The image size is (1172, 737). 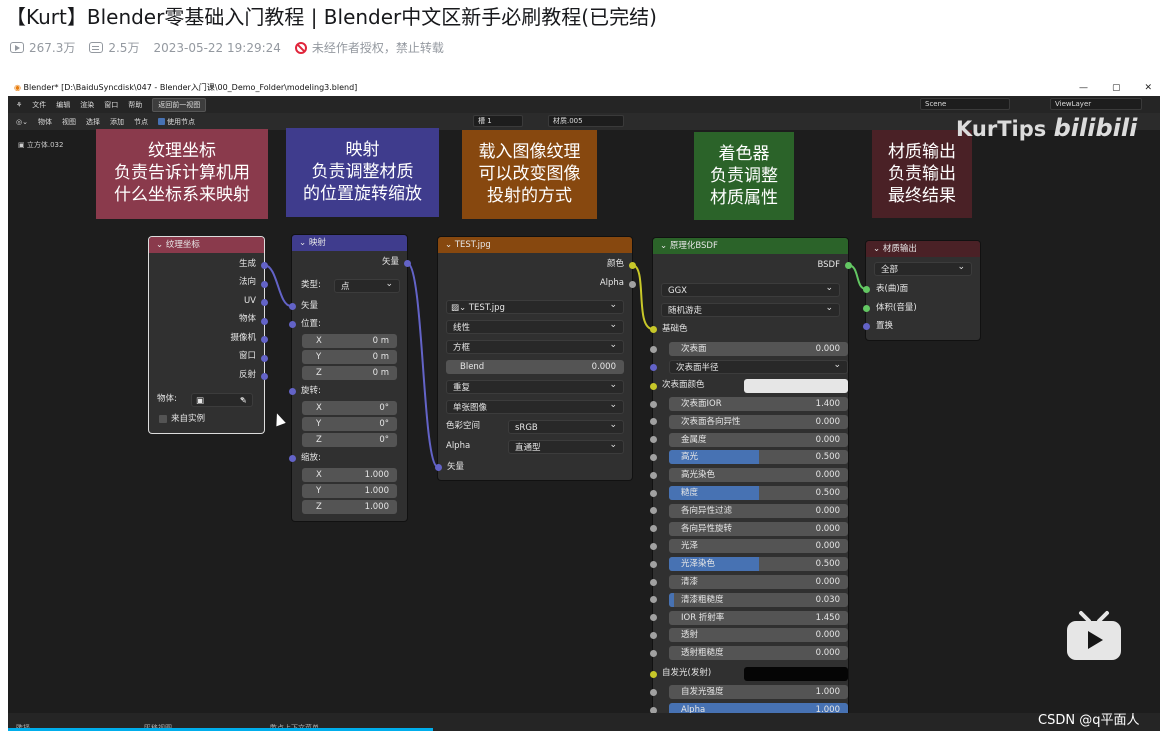 I want to click on texcoord-header: ⌄ 纹理坐标, so click(x=206, y=245).